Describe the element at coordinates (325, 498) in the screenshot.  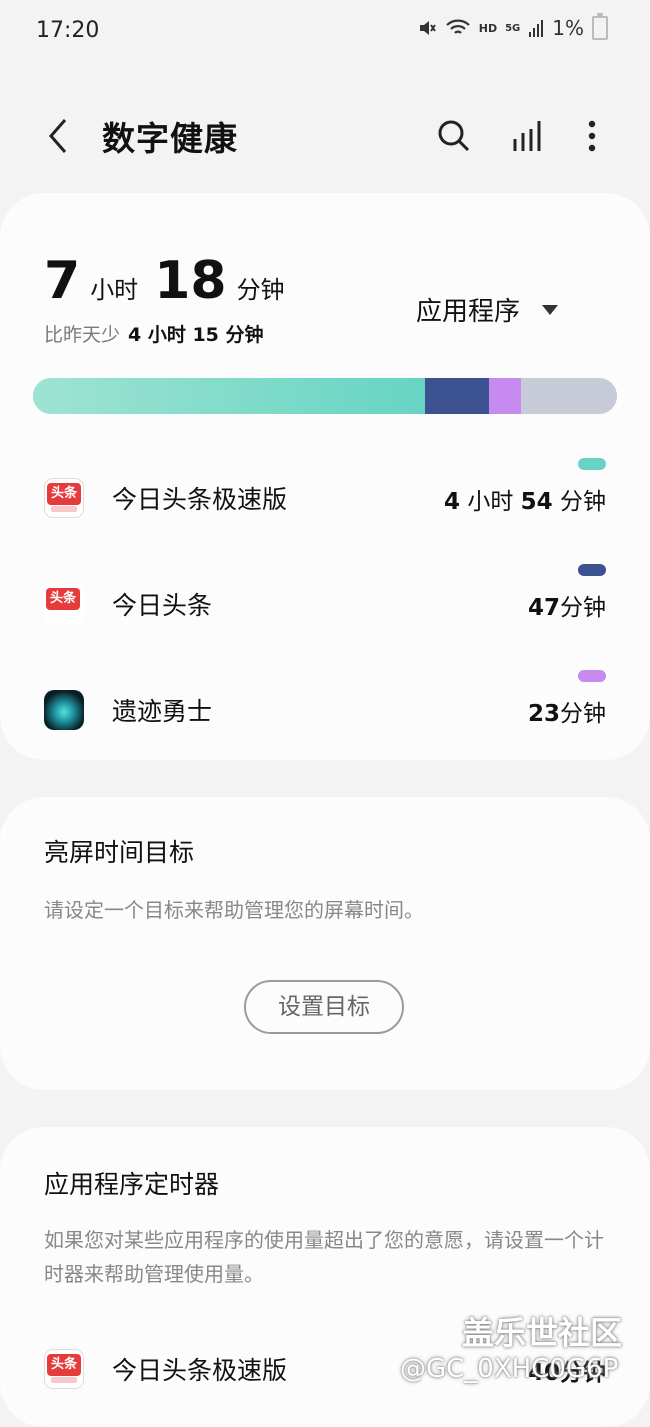
I see `app-usage-row: 头条 今日头条极速版 4 小时 54 分钟` at that location.